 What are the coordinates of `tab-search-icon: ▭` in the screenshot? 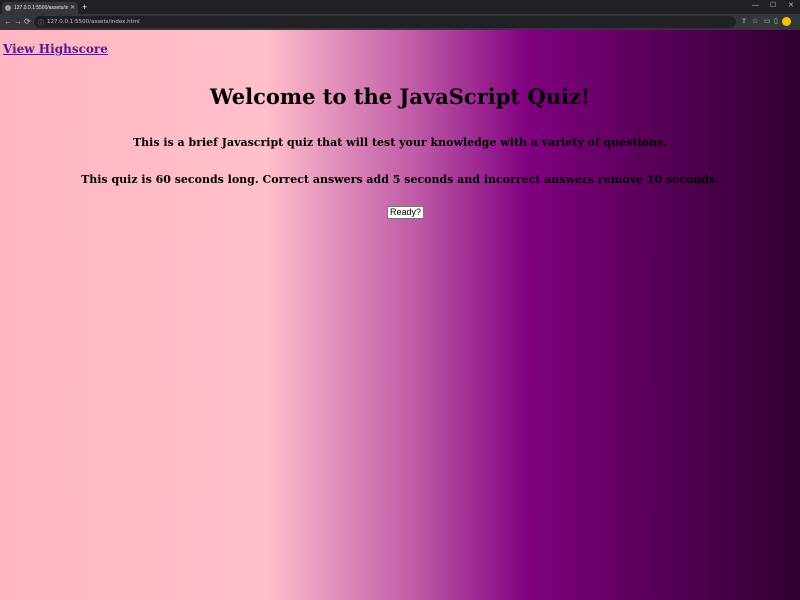 It's located at (767, 22).